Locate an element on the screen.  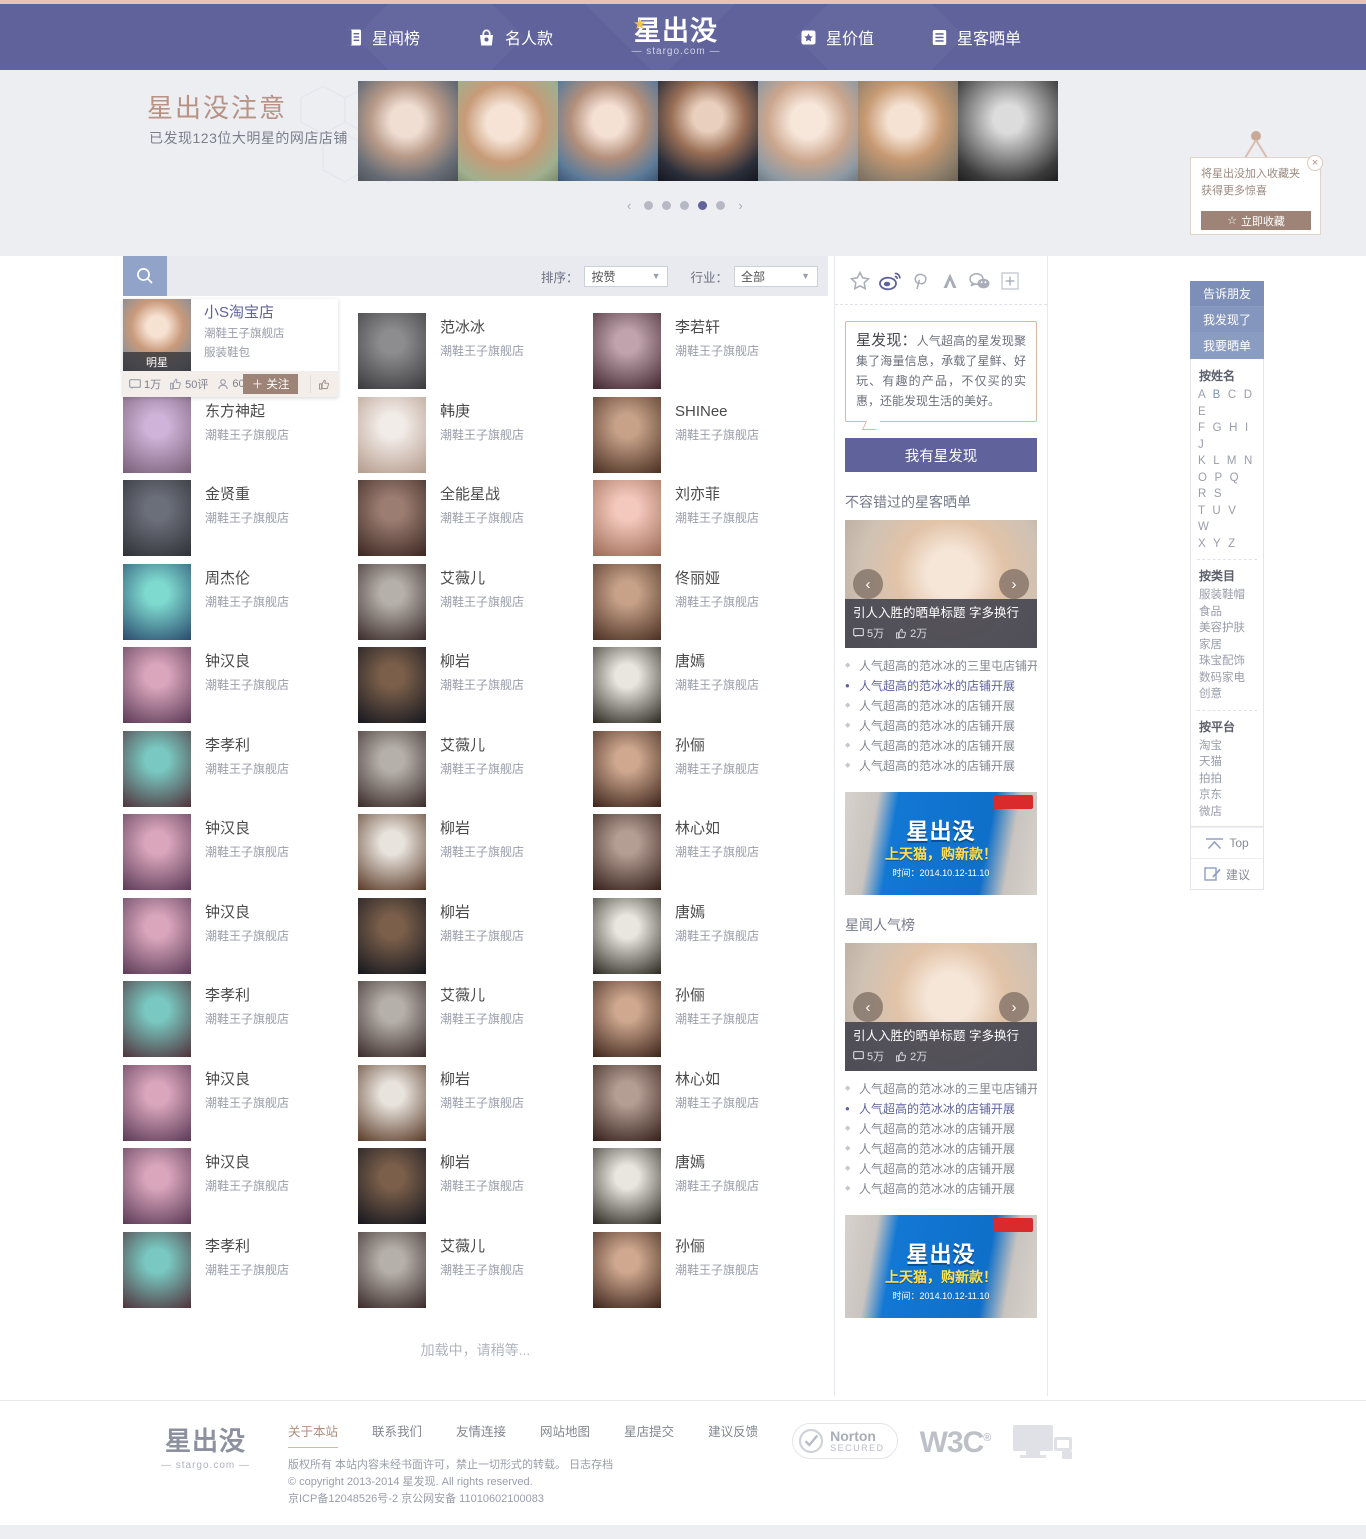
footer-link: 联系我们 is located at coordinates (397, 1434).